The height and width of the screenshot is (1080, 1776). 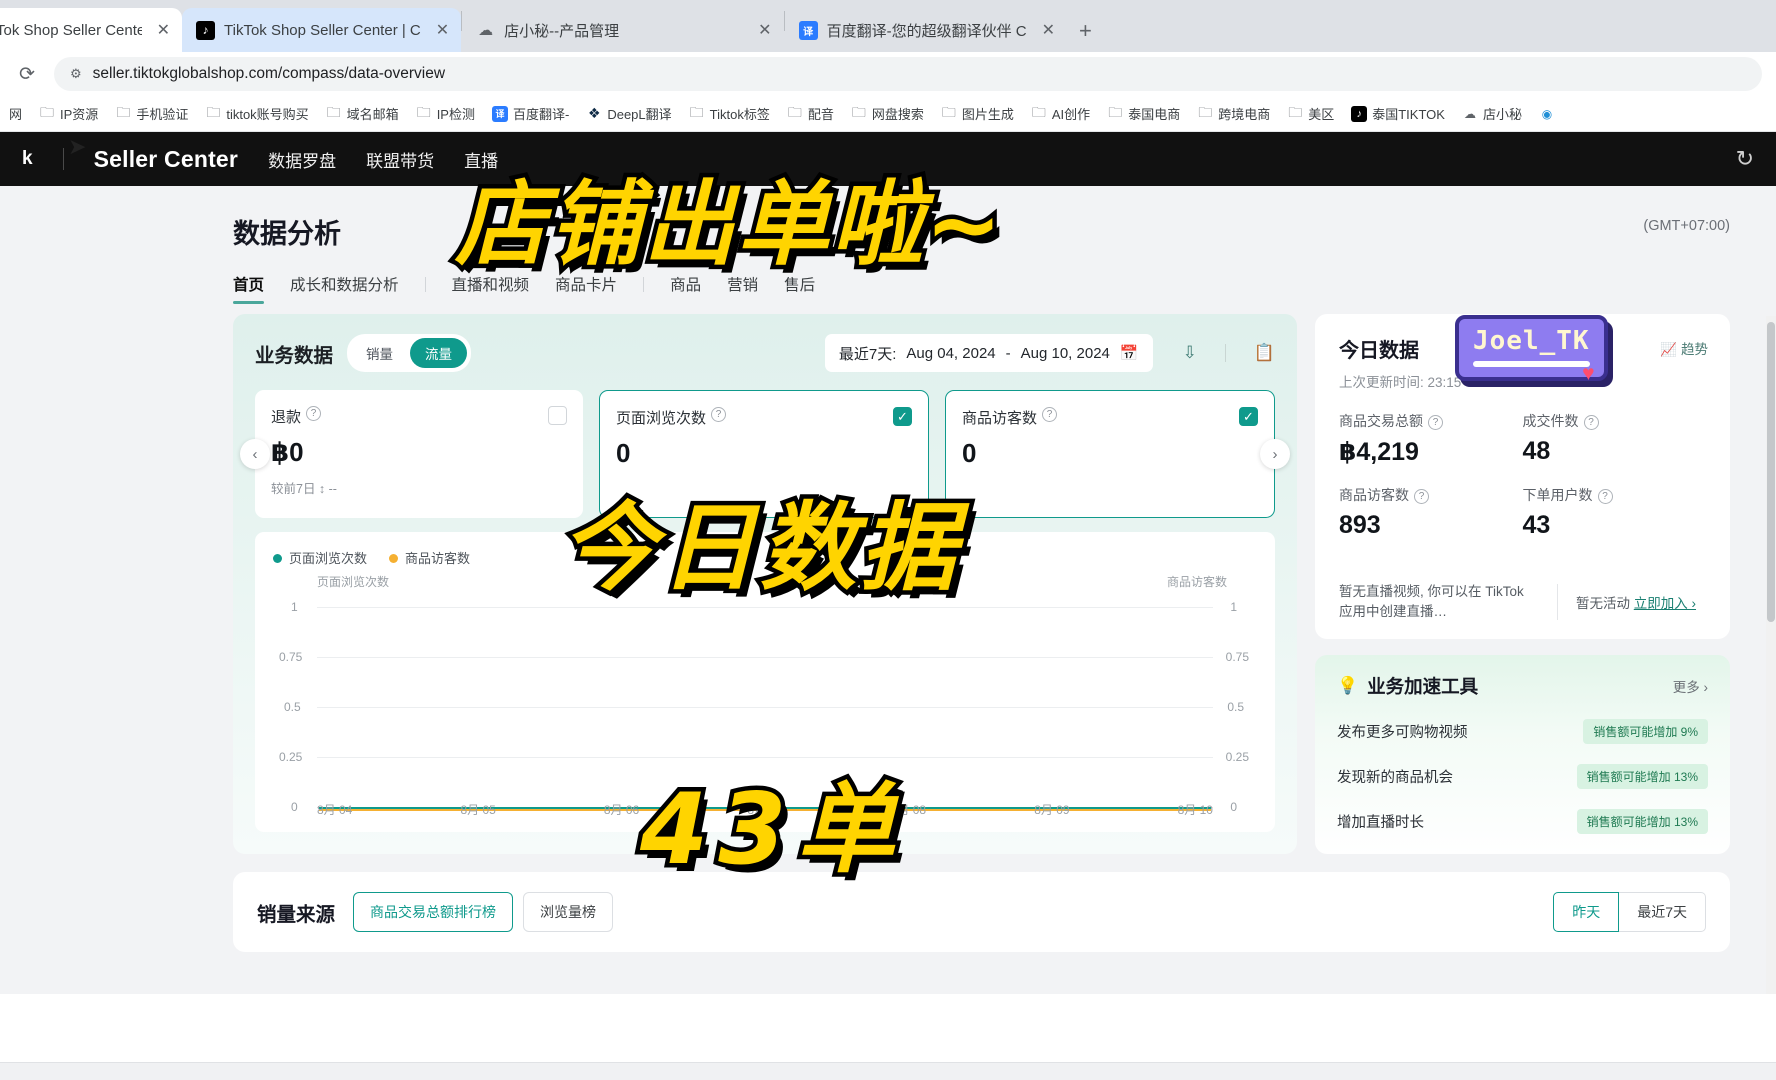 I want to click on browser-tab-2: ☁ 店小秘--产品管理 ✕, so click(x=622, y=30).